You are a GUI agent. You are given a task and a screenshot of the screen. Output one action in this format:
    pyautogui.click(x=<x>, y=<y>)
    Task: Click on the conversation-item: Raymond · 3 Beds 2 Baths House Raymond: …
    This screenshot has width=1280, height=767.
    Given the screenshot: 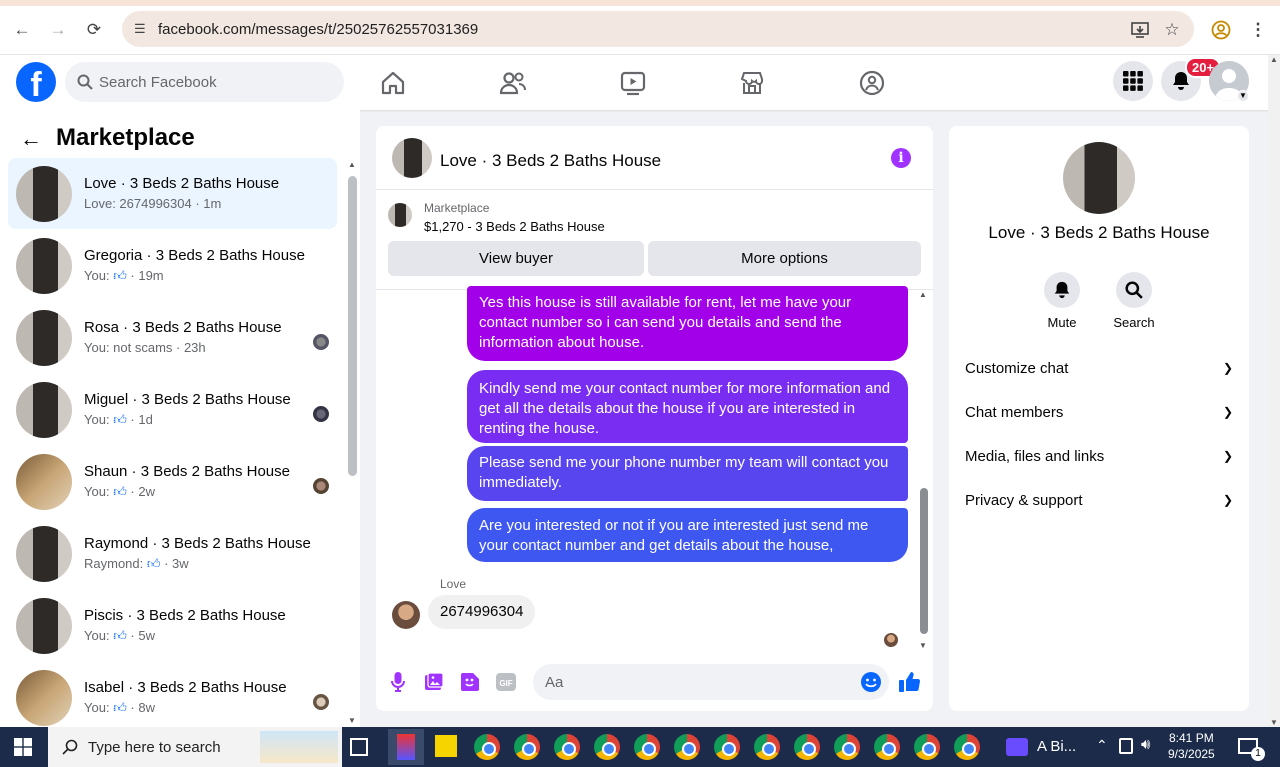 What is the action you would take?
    pyautogui.click(x=172, y=553)
    